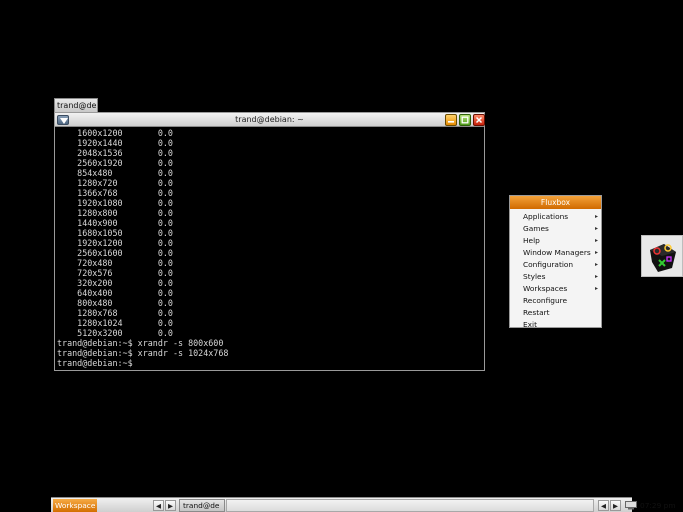  I want to click on terminal-line: trand@debian:~$, so click(95, 363).